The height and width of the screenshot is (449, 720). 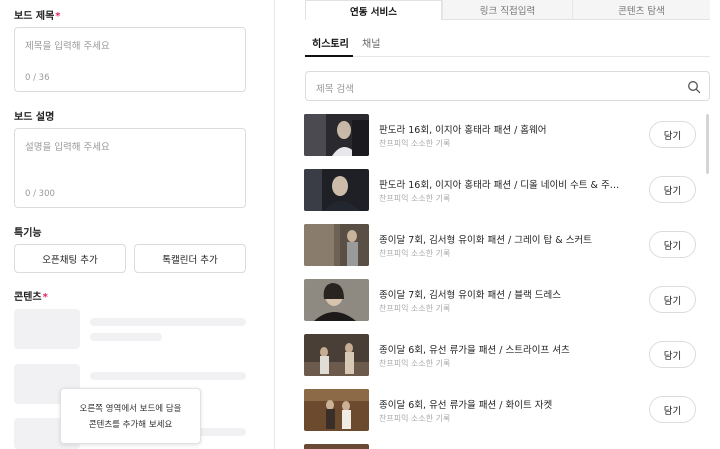 What do you see at coordinates (373, 10) in the screenshot?
I see `tab-linked-service: 연동 서비스` at bounding box center [373, 10].